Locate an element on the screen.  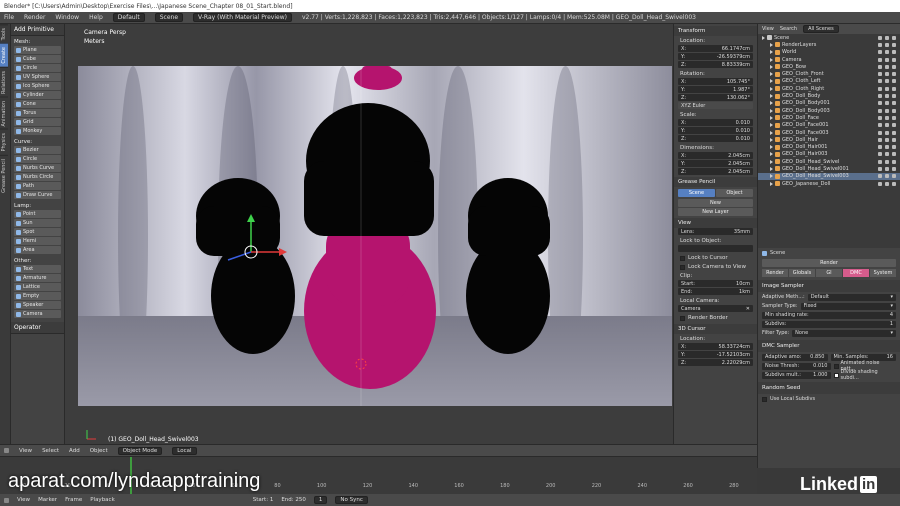
random-seed-header: Random Seed is located at coordinates (829, 388).